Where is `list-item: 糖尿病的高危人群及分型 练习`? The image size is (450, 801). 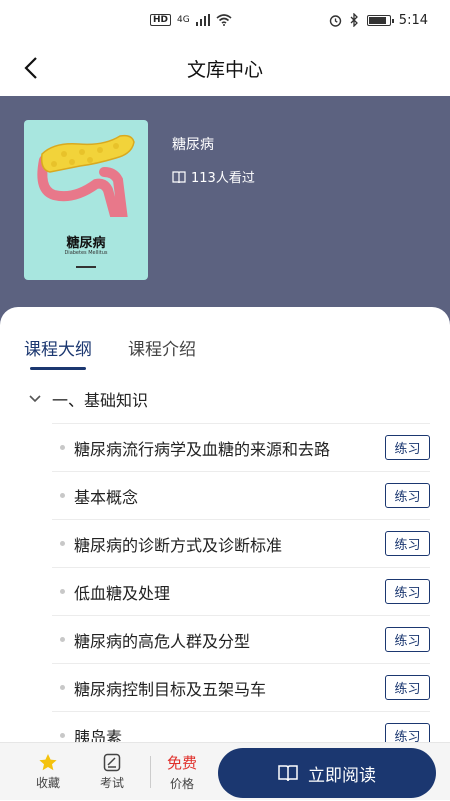
list-item: 糖尿病的高危人群及分型 练习 is located at coordinates (241, 639).